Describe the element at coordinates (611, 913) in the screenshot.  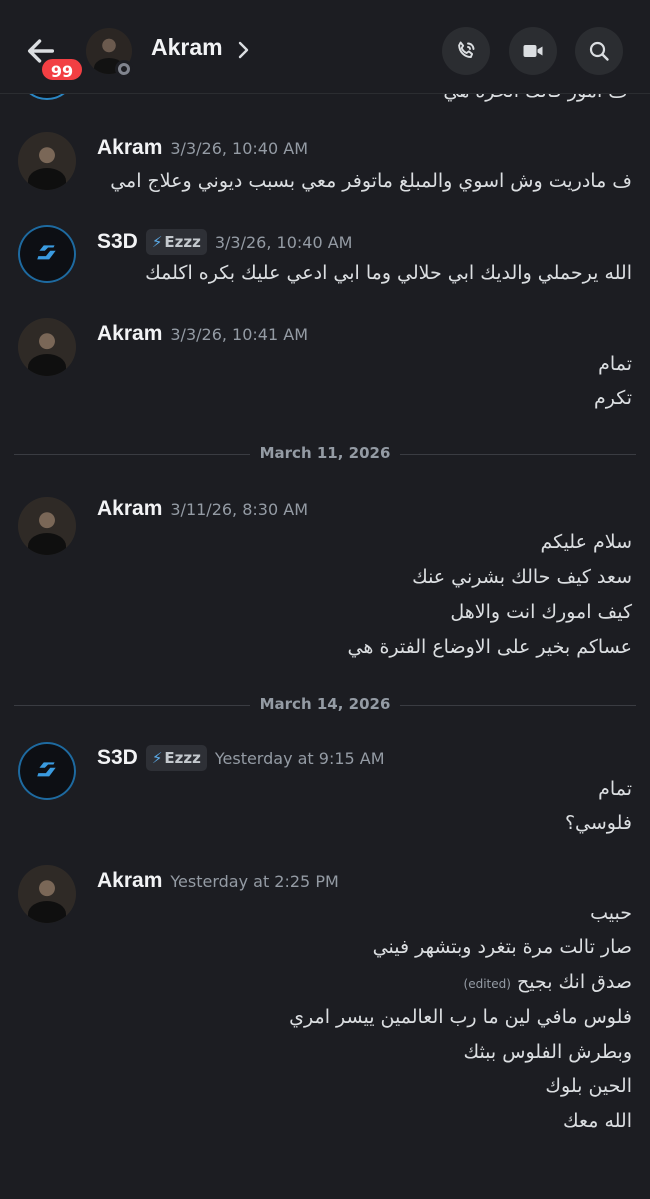
I see `message-text: حبيب` at that location.